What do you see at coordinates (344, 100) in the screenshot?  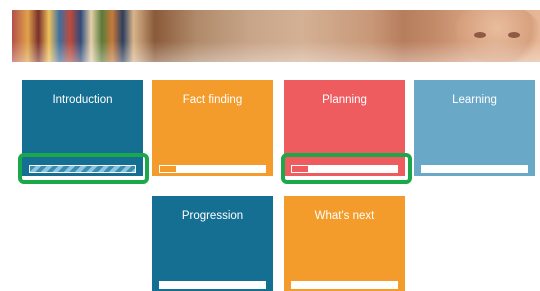 I see `tile-label: Planning` at bounding box center [344, 100].